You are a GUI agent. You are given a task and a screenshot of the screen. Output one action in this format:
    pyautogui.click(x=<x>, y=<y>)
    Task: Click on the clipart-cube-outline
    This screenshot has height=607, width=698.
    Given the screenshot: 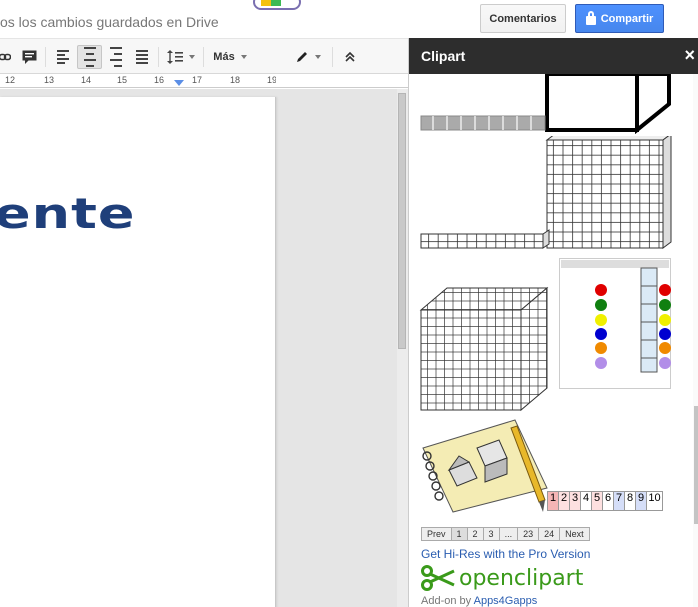 What is the action you would take?
    pyautogui.click(x=550, y=104)
    